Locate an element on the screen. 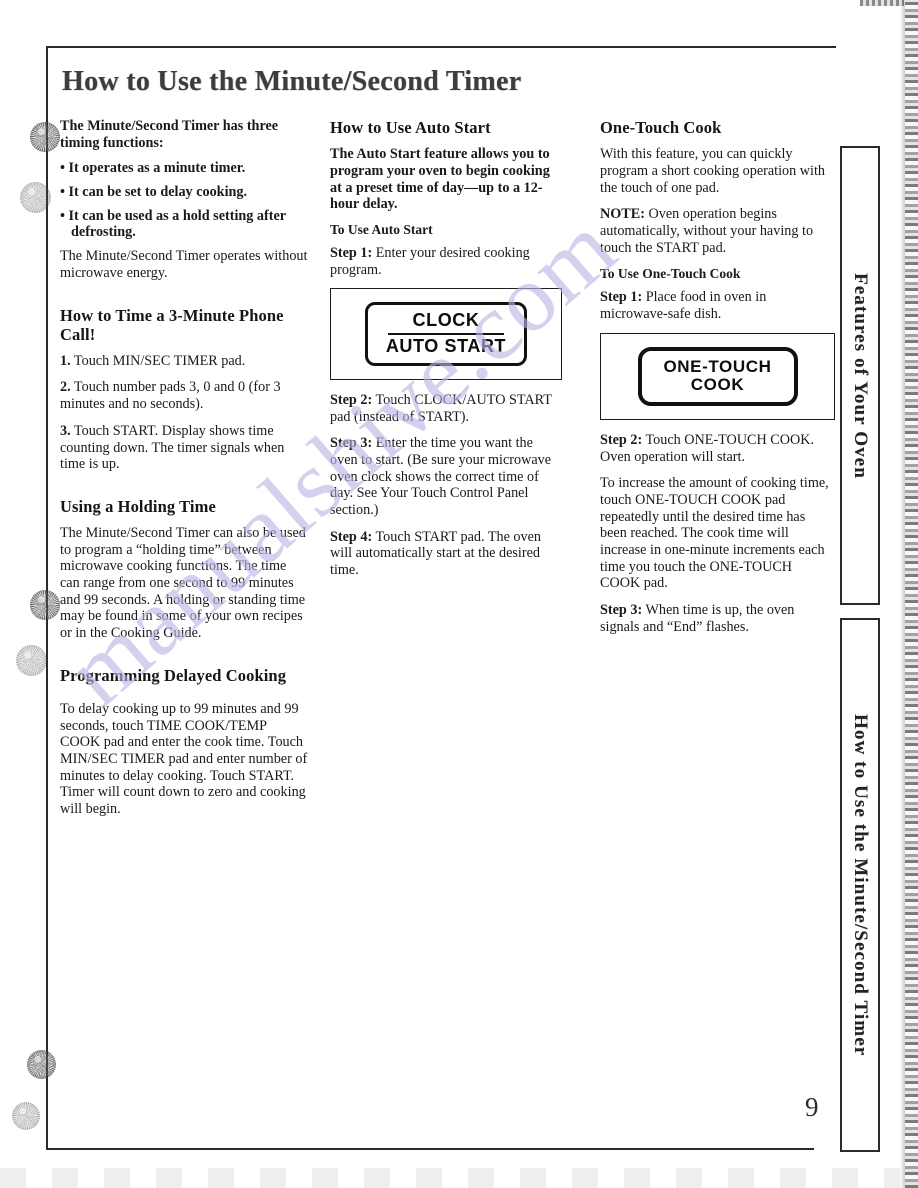  clock-auto-start-pad-illustration: CLOCK AUTO START is located at coordinates (446, 334).